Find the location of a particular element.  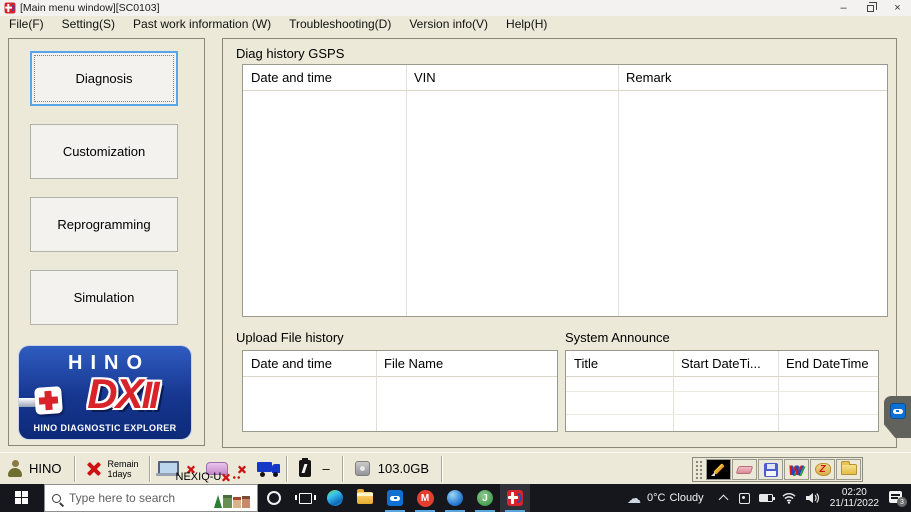

statusbar-toolbar: W Z is located at coordinates (777, 469).